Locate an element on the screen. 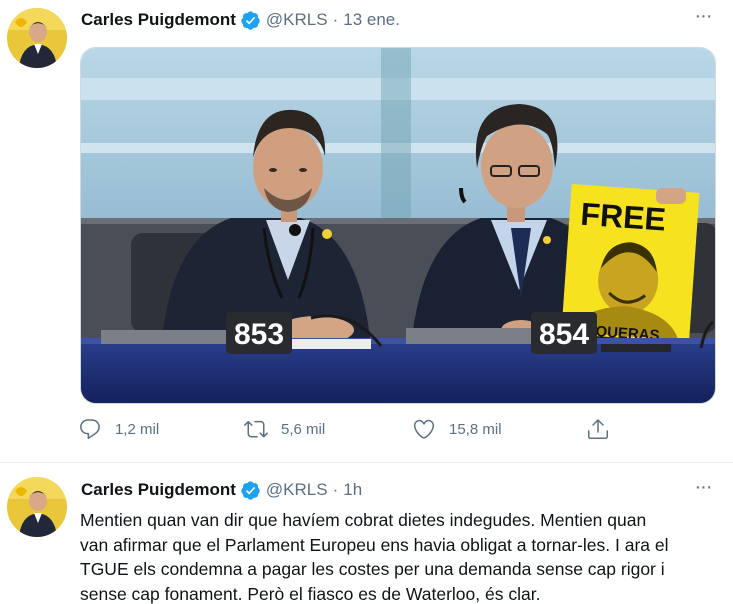 The width and height of the screenshot is (733, 604). tweet-header: Carles Puigdemont @KRLS · 1h is located at coordinates (221, 490).